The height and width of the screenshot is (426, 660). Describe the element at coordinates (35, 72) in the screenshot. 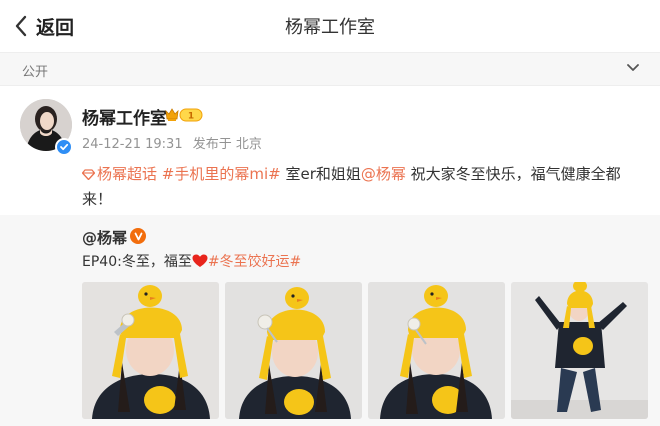

I see `visibility-label: 公开` at that location.